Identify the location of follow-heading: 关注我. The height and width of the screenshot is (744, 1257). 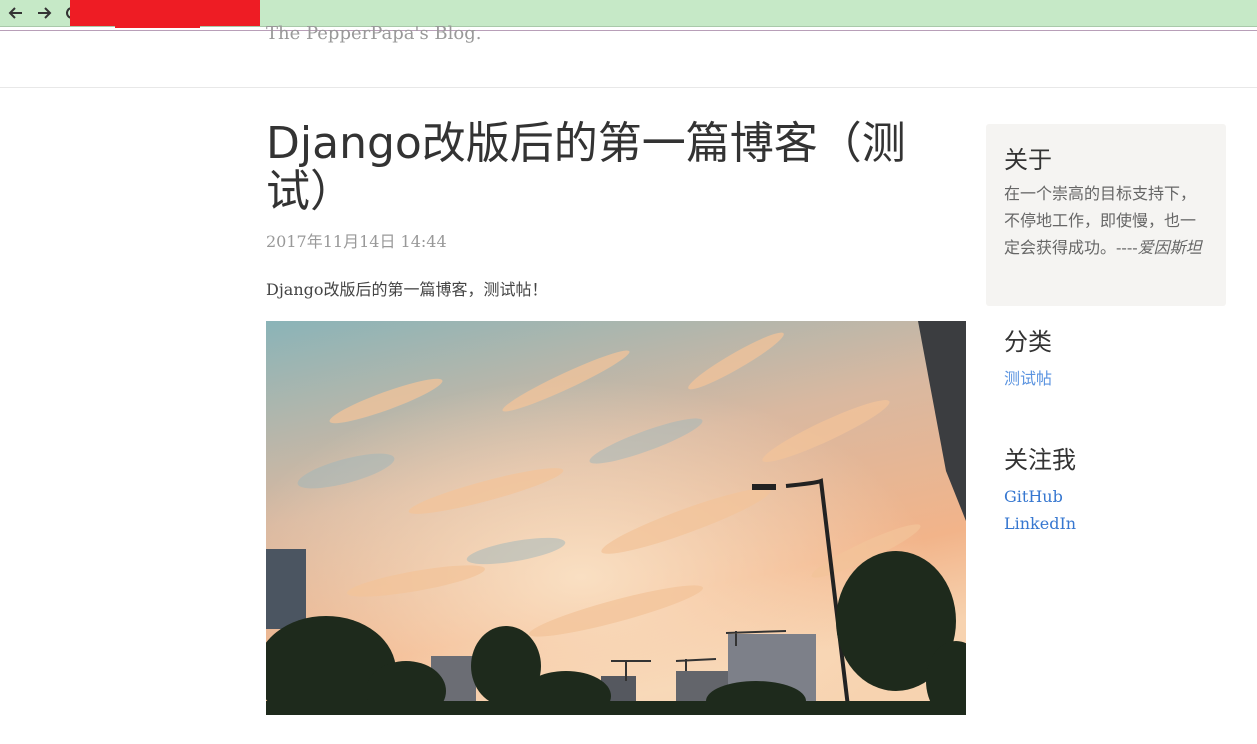
(1040, 460).